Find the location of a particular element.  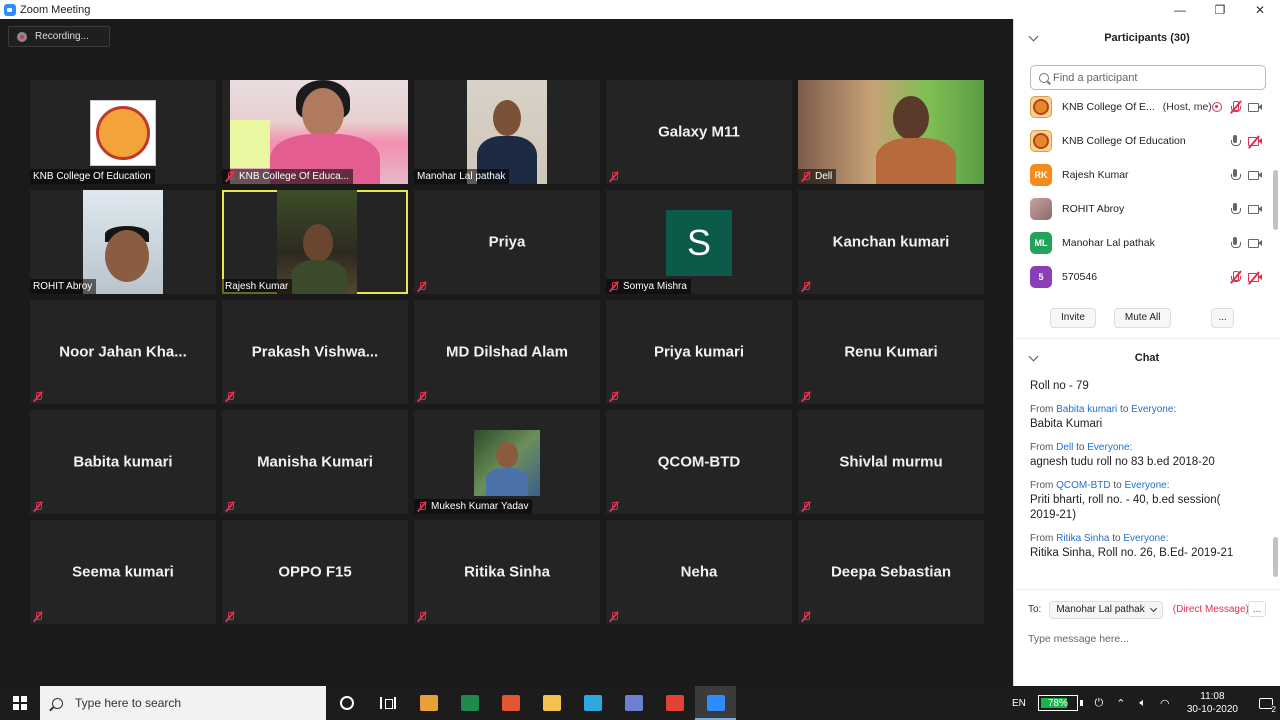

message-sender: Dell is located at coordinates (1064, 447).